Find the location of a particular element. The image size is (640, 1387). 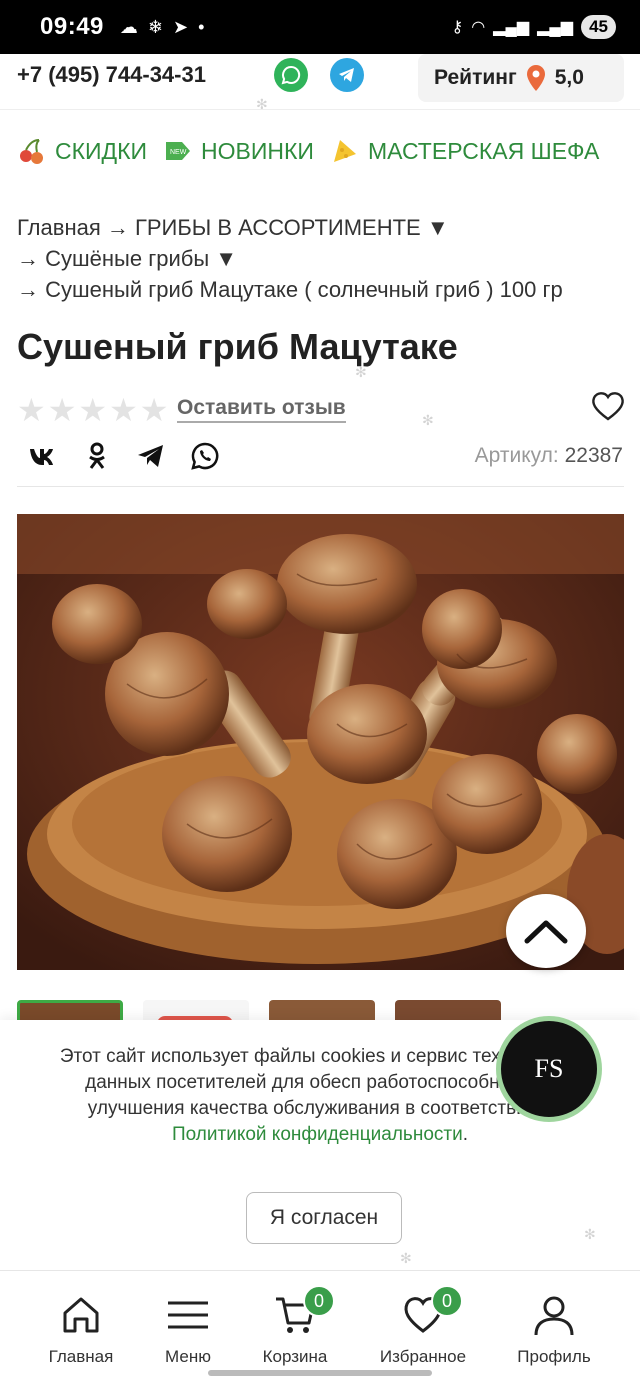

telegram-notif-icon: ➤ is located at coordinates (180, 26).